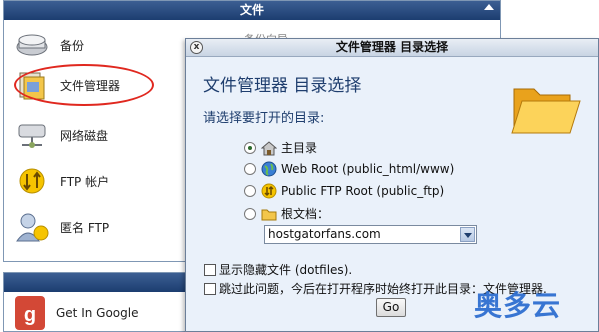 Image resolution: width=599 pixels, height=332 pixels. What do you see at coordinates (489, 7) in the screenshot?
I see `collapse-arrow-icon` at bounding box center [489, 7].